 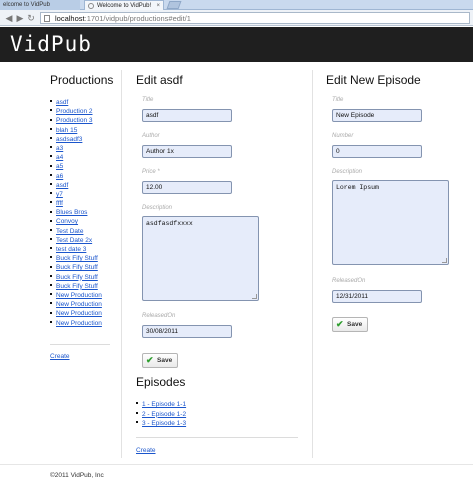 I want to click on productions-title: Productions, so click(x=82, y=80).